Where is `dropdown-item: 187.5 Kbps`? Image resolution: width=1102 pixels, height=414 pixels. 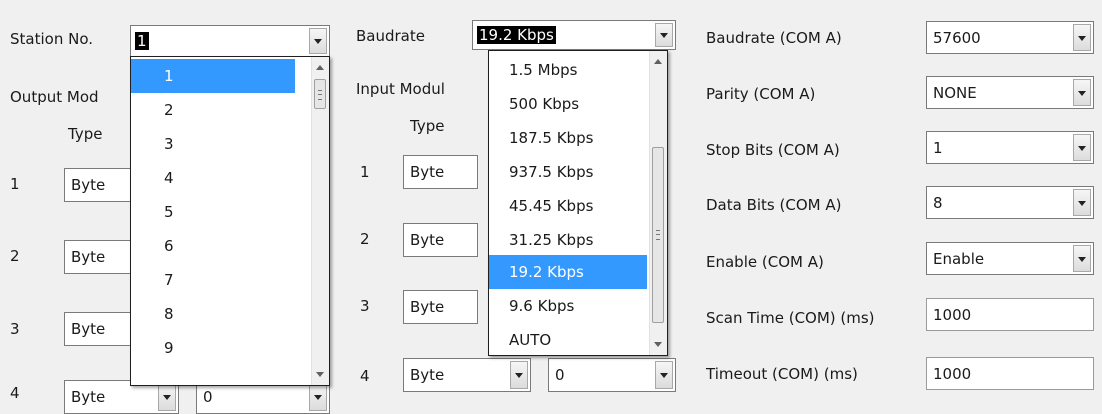
dropdown-item: 187.5 Kbps is located at coordinates (541, 138).